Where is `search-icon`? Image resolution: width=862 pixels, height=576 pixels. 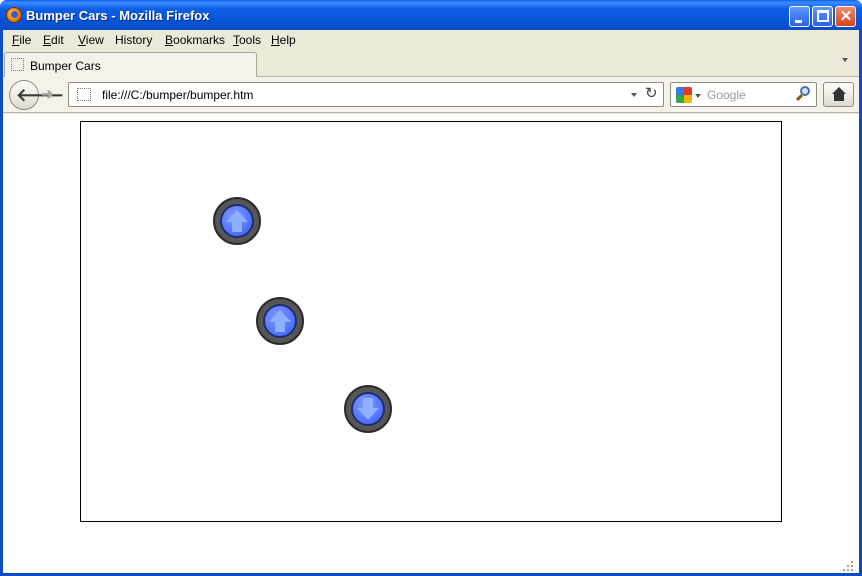 search-icon is located at coordinates (803, 94).